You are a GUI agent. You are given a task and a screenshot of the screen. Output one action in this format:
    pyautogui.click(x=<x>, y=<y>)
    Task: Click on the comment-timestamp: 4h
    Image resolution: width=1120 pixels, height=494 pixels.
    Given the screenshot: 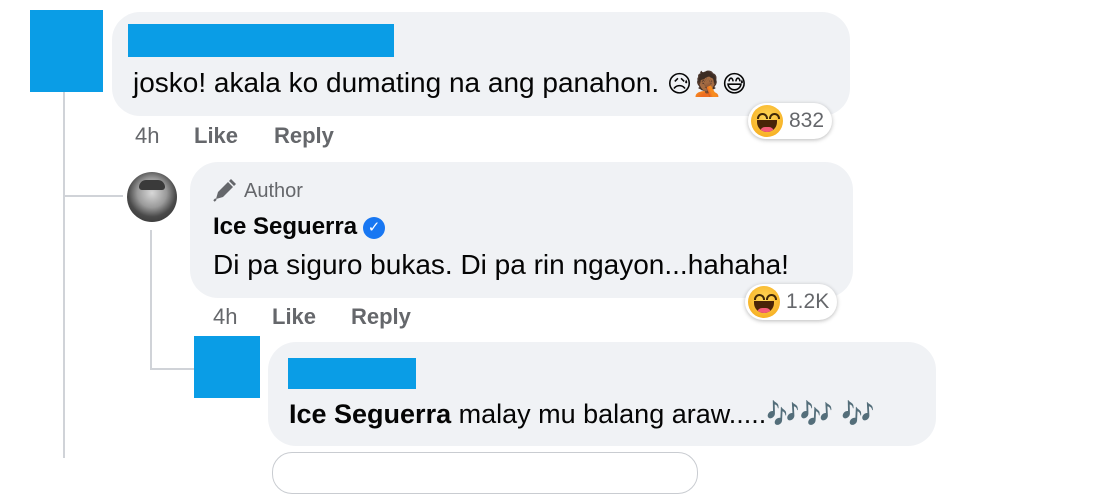 What is the action you would take?
    pyautogui.click(x=147, y=136)
    